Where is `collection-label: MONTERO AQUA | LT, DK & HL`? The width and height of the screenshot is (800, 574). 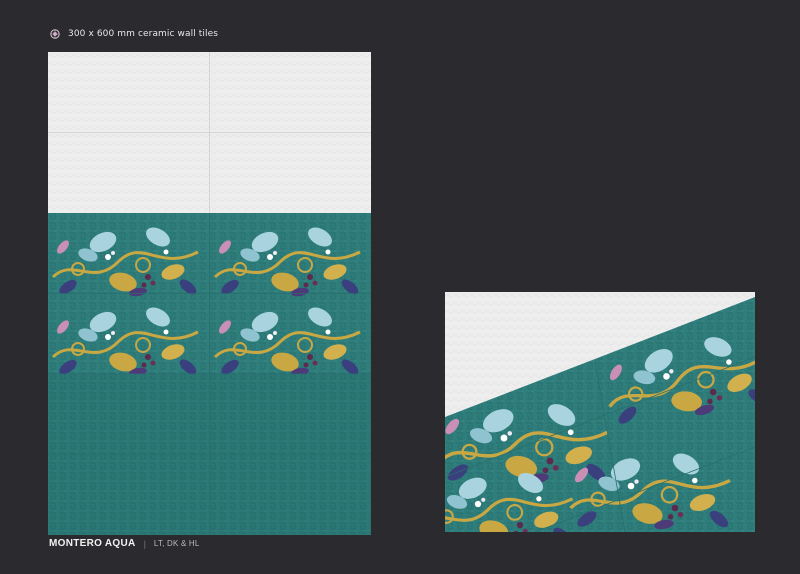 collection-label: MONTERO AQUA | LT, DK & HL is located at coordinates (124, 543).